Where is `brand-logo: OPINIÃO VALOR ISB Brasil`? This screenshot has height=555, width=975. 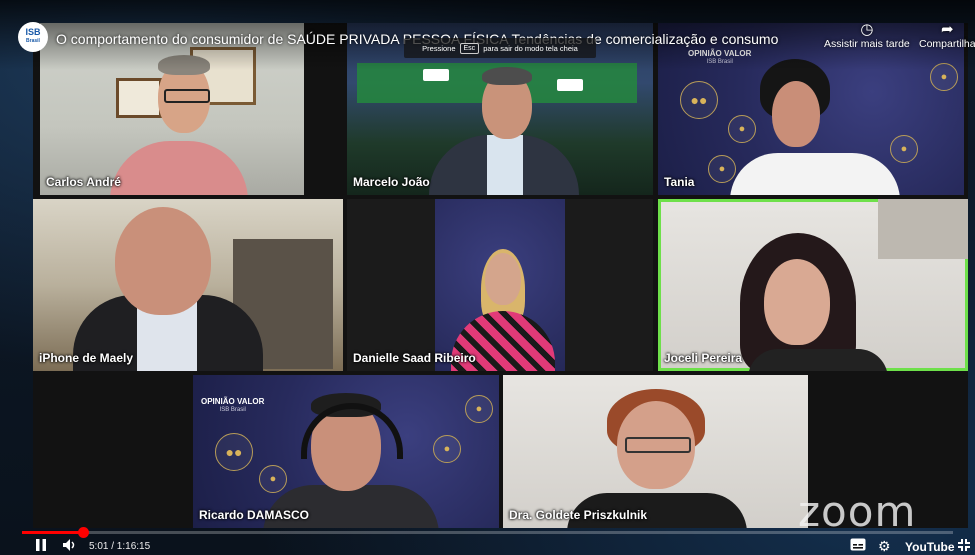
brand-logo: OPINIÃO VALOR ISB Brasil is located at coordinates (232, 406).